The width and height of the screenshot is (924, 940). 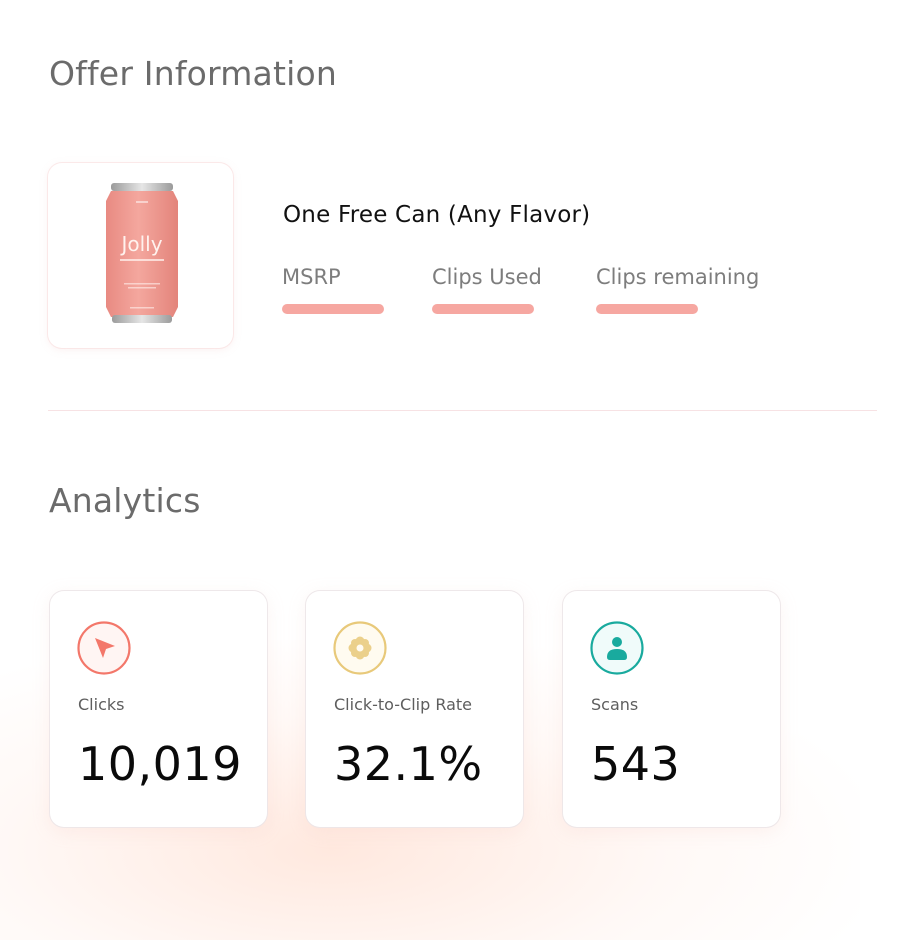 I want to click on stat-label-msrp: MSRP, so click(x=311, y=277).